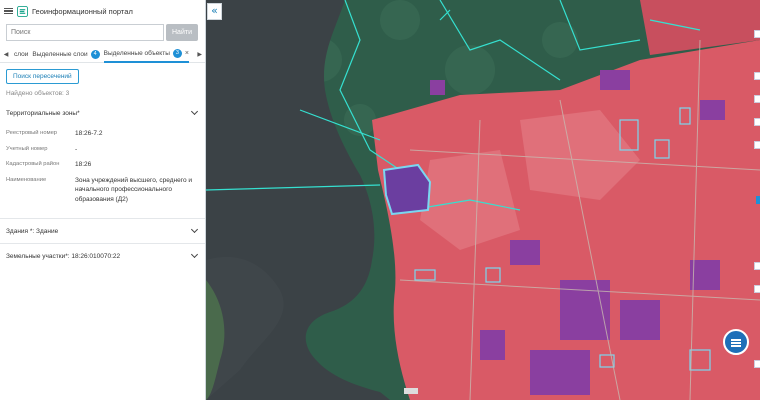 Image resolution: width=760 pixels, height=400 pixels. Describe the element at coordinates (214, 11) in the screenshot. I see `collapse-panel-button: «` at that location.